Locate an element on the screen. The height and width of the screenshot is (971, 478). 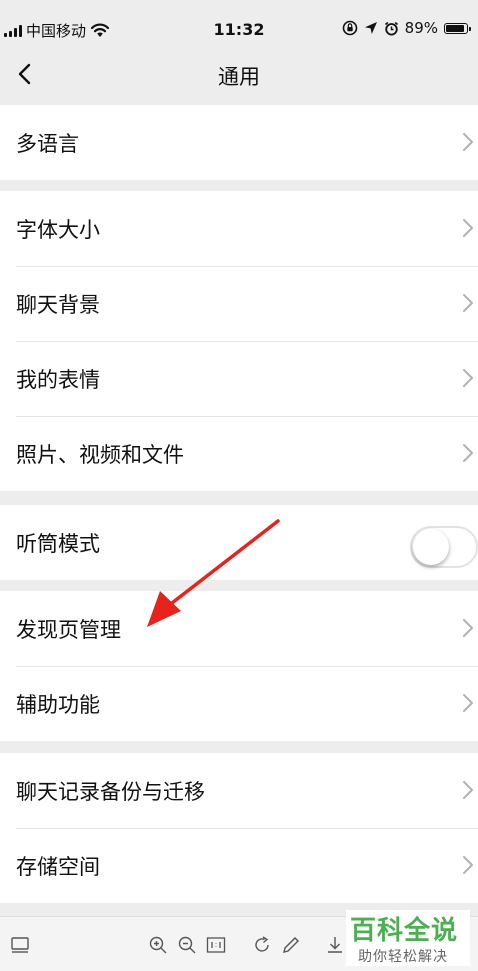
settings-group-language: 多语言 is located at coordinates (239, 142).